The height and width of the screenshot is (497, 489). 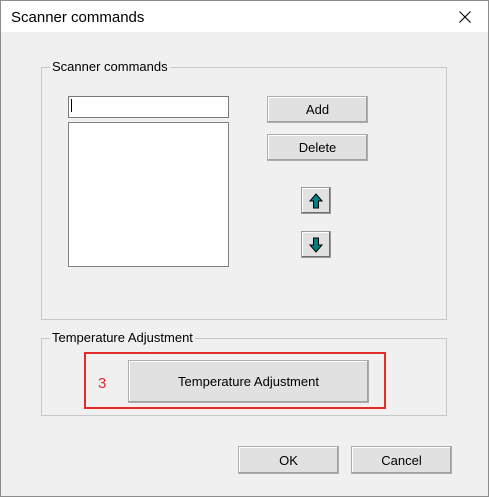 I want to click on title-bar: Scanner commands, so click(x=244, y=16).